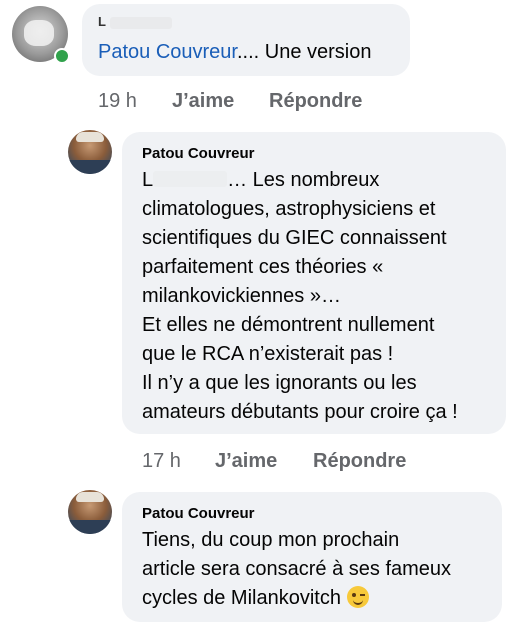  I want to click on comment-time: 19 h, so click(117, 101).